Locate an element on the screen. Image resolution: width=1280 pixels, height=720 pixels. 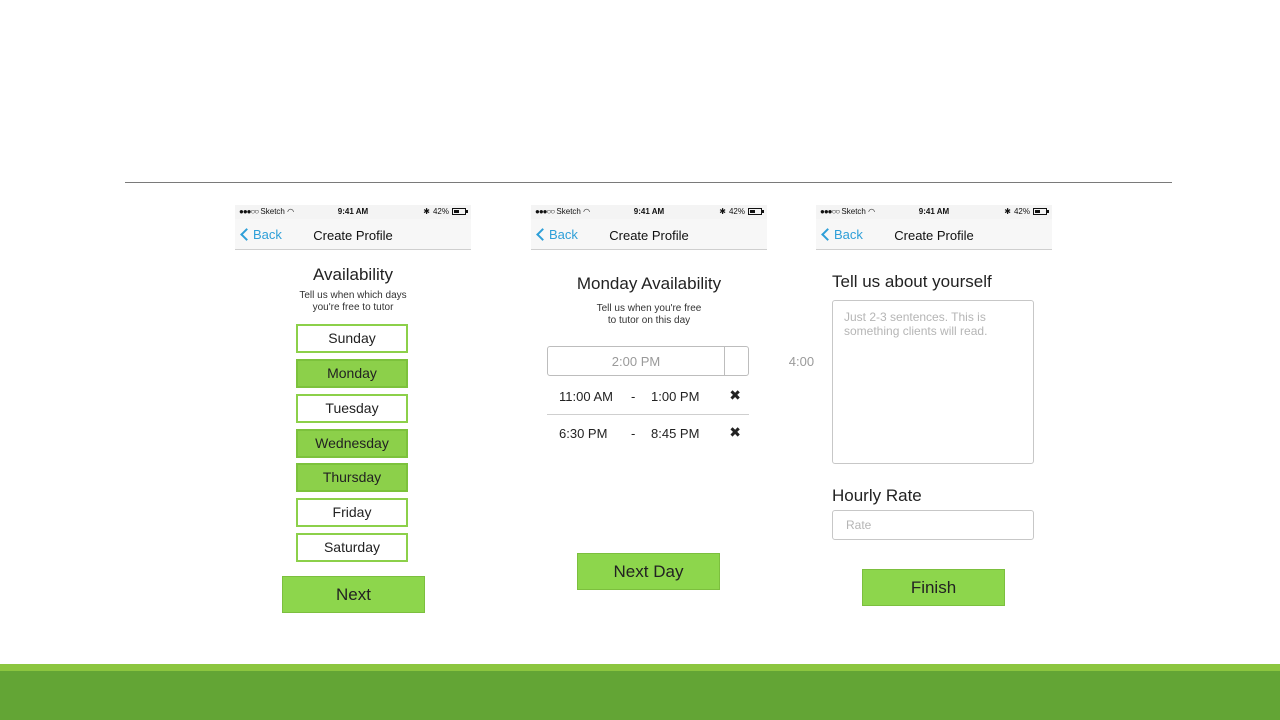
start-time-input is located at coordinates (636, 361).